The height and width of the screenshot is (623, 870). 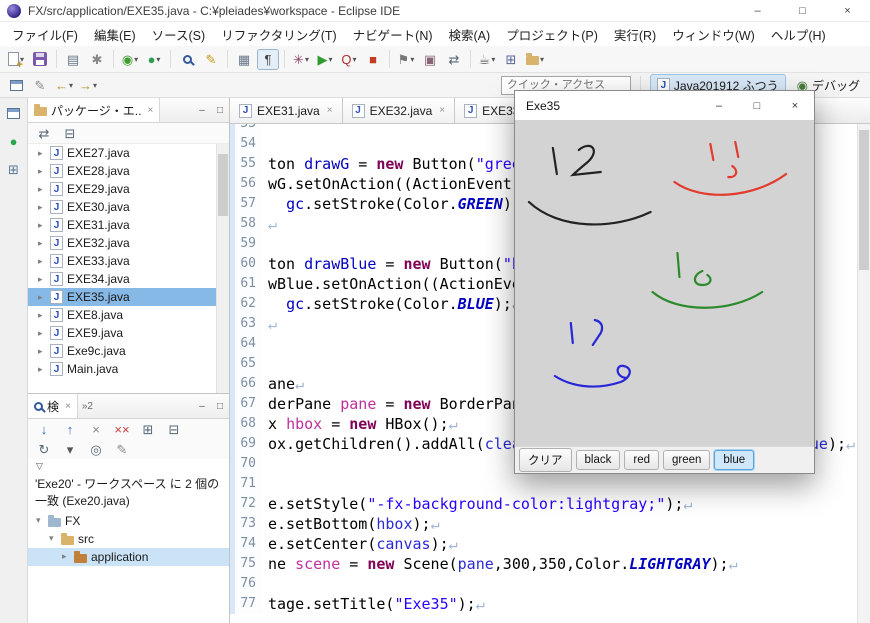 What do you see at coordinates (635, 34) in the screenshot?
I see `menu-item: 実行(R)` at bounding box center [635, 34].